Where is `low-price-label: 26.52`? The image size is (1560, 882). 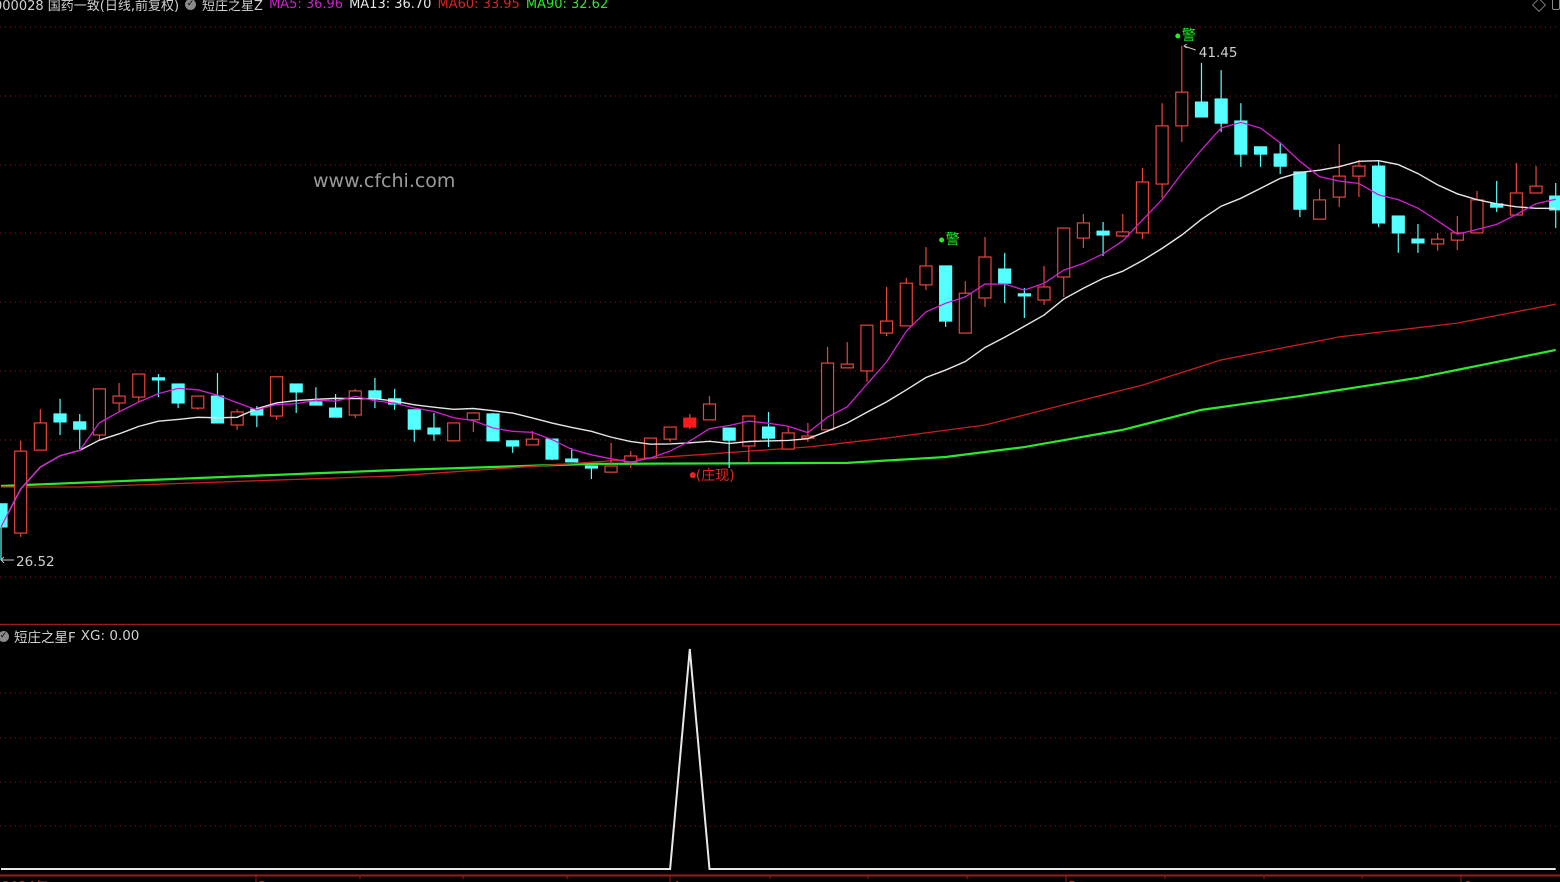
low-price-label: 26.52 is located at coordinates (35, 562).